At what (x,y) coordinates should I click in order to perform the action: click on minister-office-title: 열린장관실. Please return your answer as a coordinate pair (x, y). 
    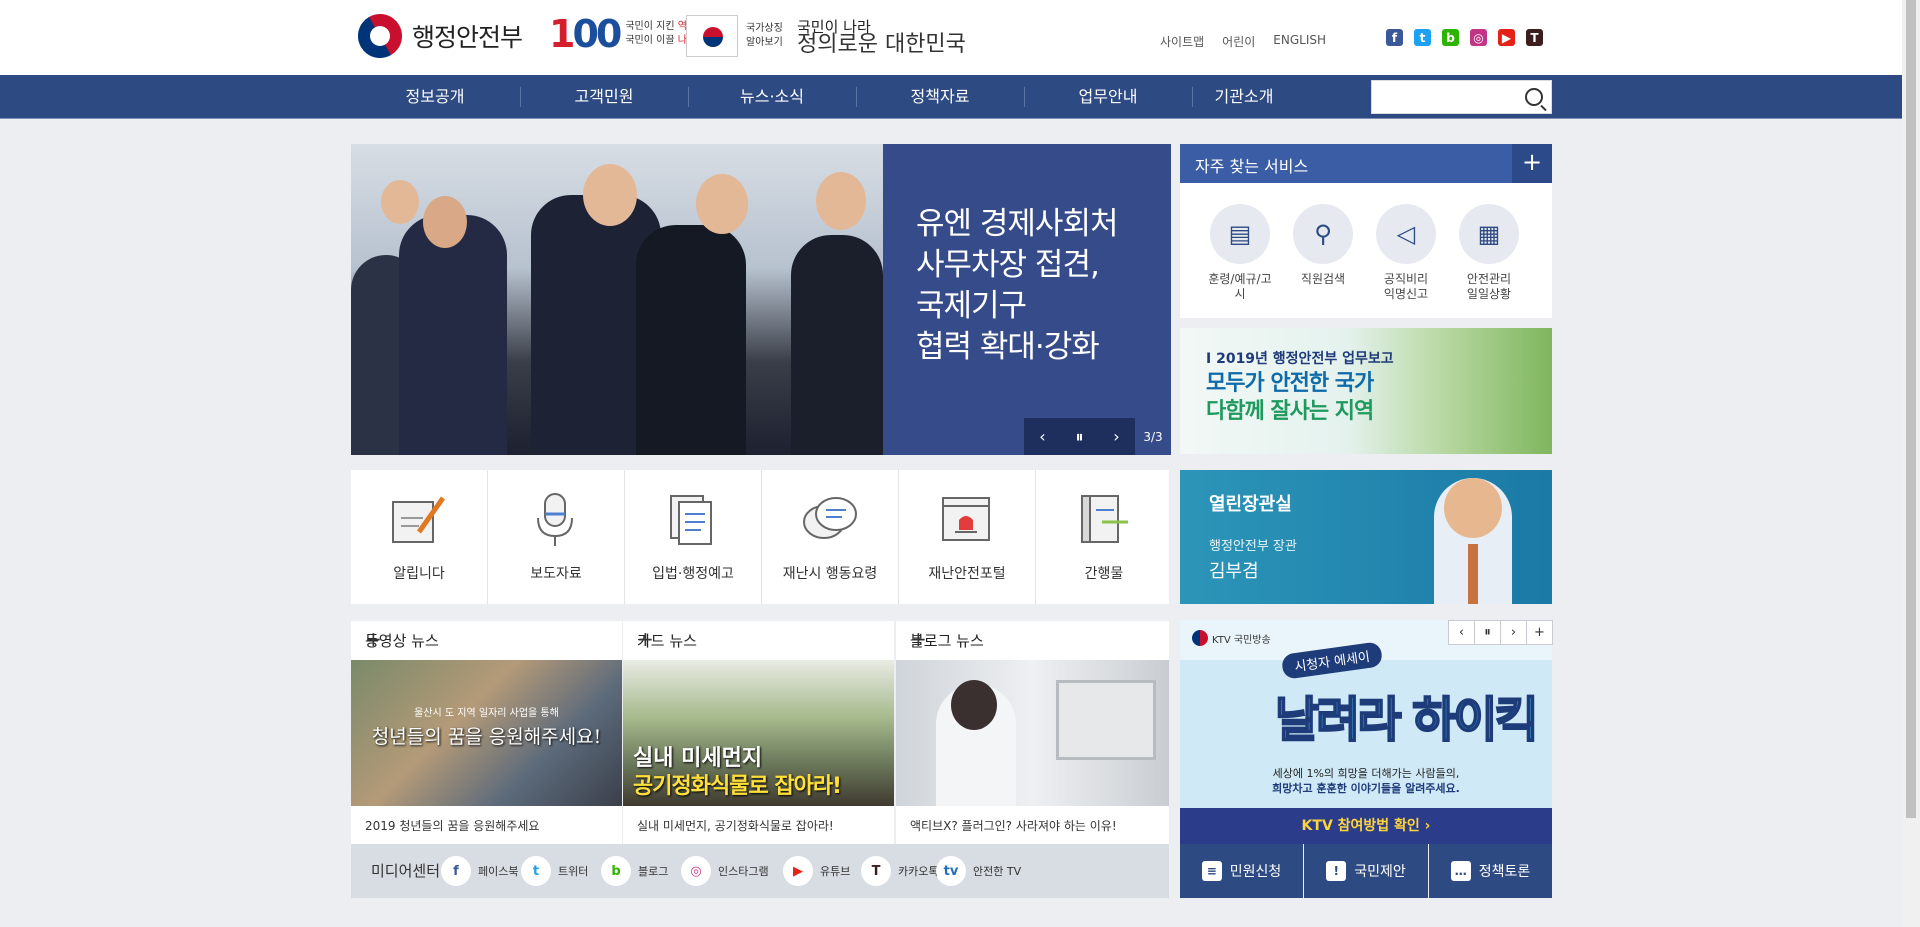
    Looking at the image, I should click on (1250, 504).